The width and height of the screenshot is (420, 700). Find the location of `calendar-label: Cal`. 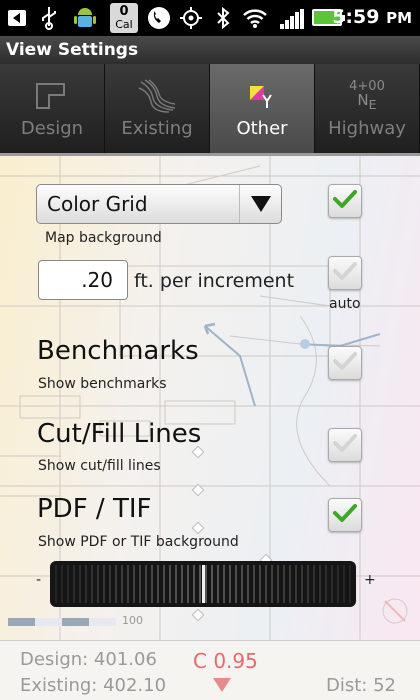

calendar-label: Cal is located at coordinates (124, 24).